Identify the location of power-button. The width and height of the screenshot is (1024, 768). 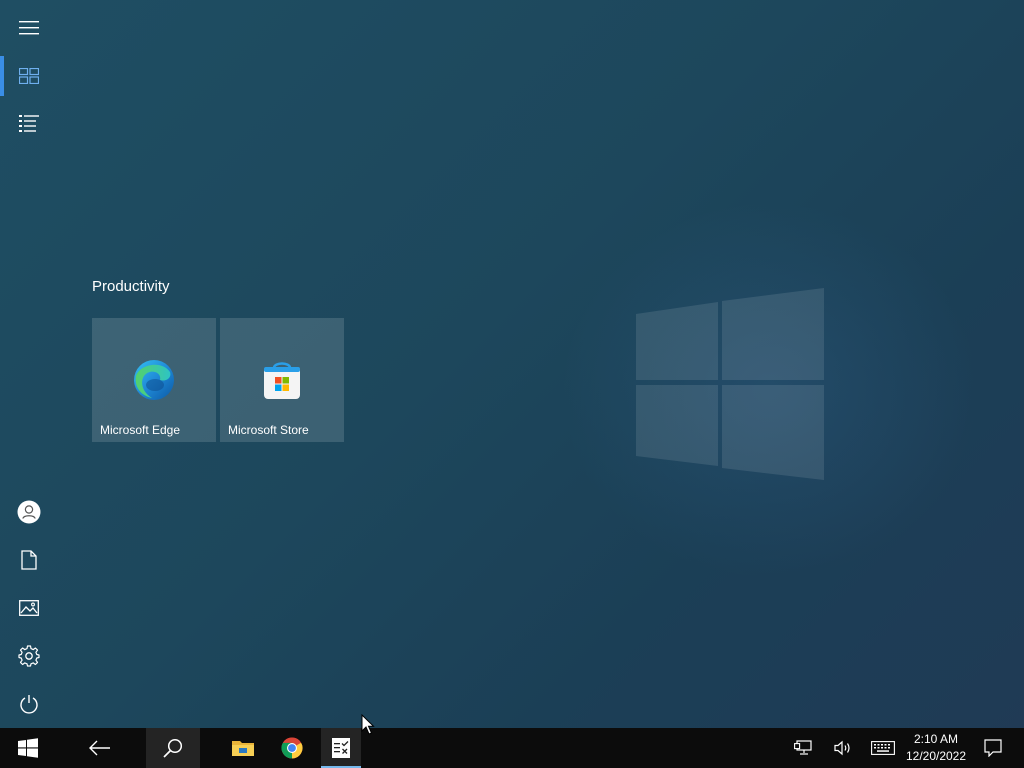
(29, 704).